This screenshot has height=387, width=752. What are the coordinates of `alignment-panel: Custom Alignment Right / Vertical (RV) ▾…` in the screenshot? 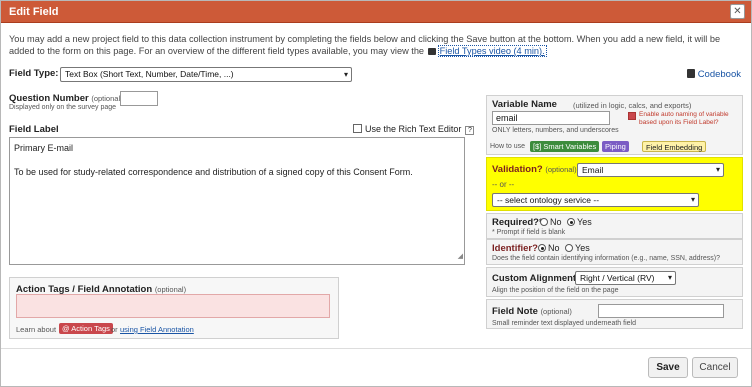 It's located at (614, 282).